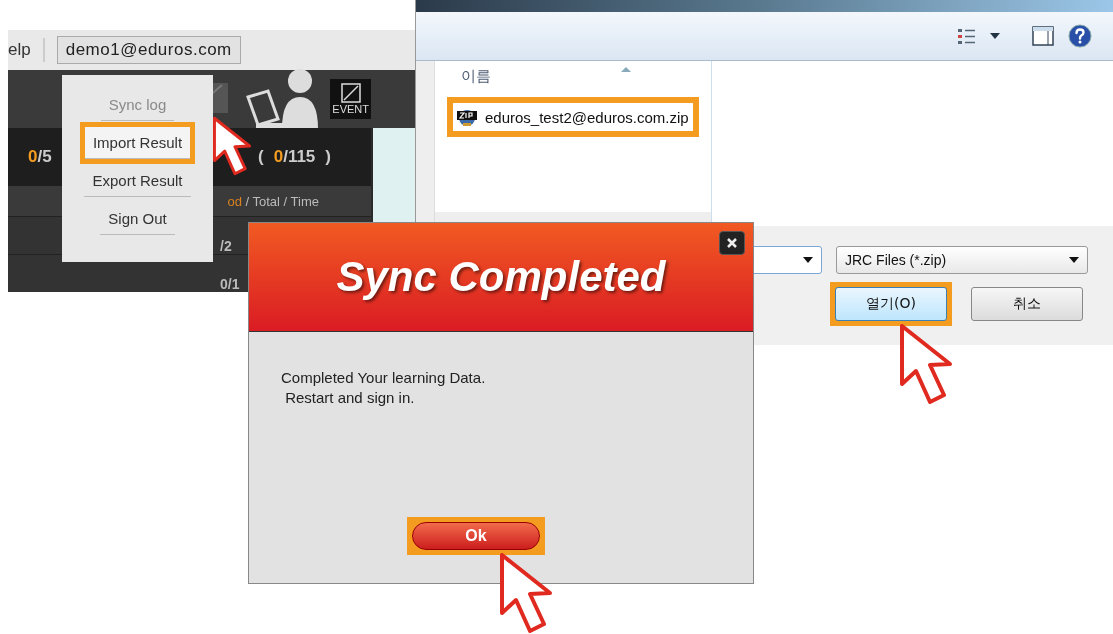  I want to click on event-label: EVENT, so click(350, 109).